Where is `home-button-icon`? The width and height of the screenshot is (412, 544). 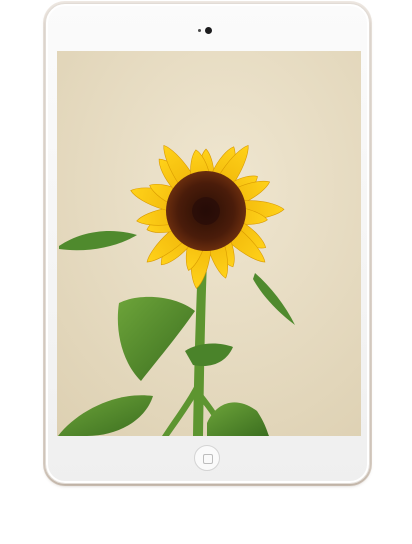 home-button-icon is located at coordinates (208, 459).